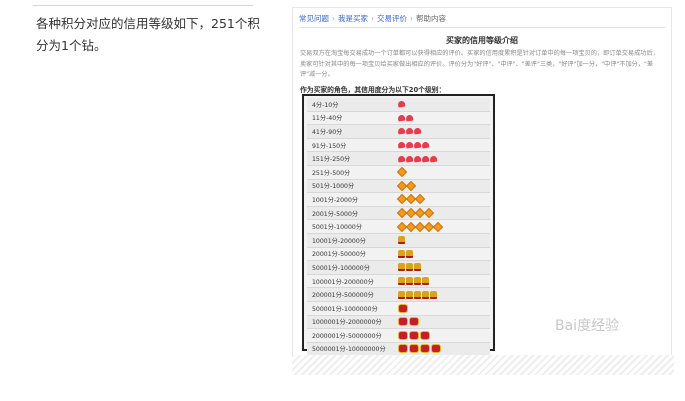  What do you see at coordinates (482, 20) in the screenshot?
I see `breadcrumb: 常见问题 › 我是买家 › 交易评价 › 帮助内容` at bounding box center [482, 20].